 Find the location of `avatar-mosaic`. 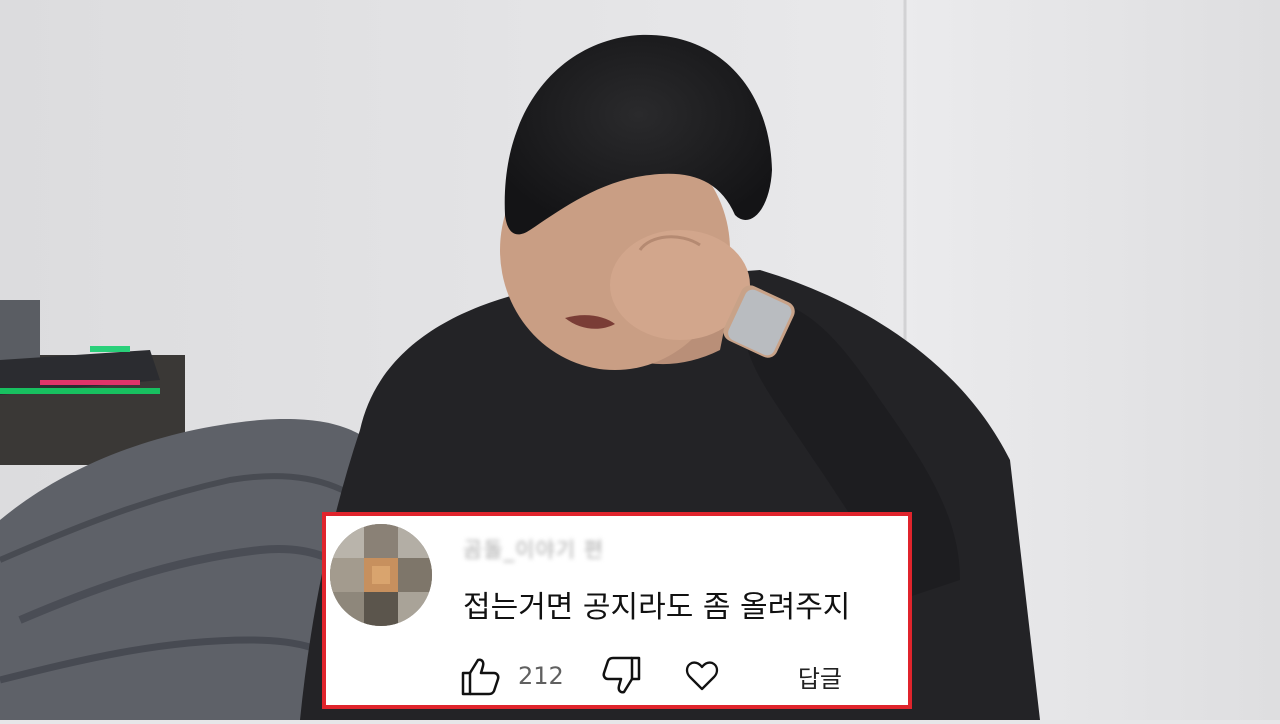

avatar-mosaic is located at coordinates (381, 575).